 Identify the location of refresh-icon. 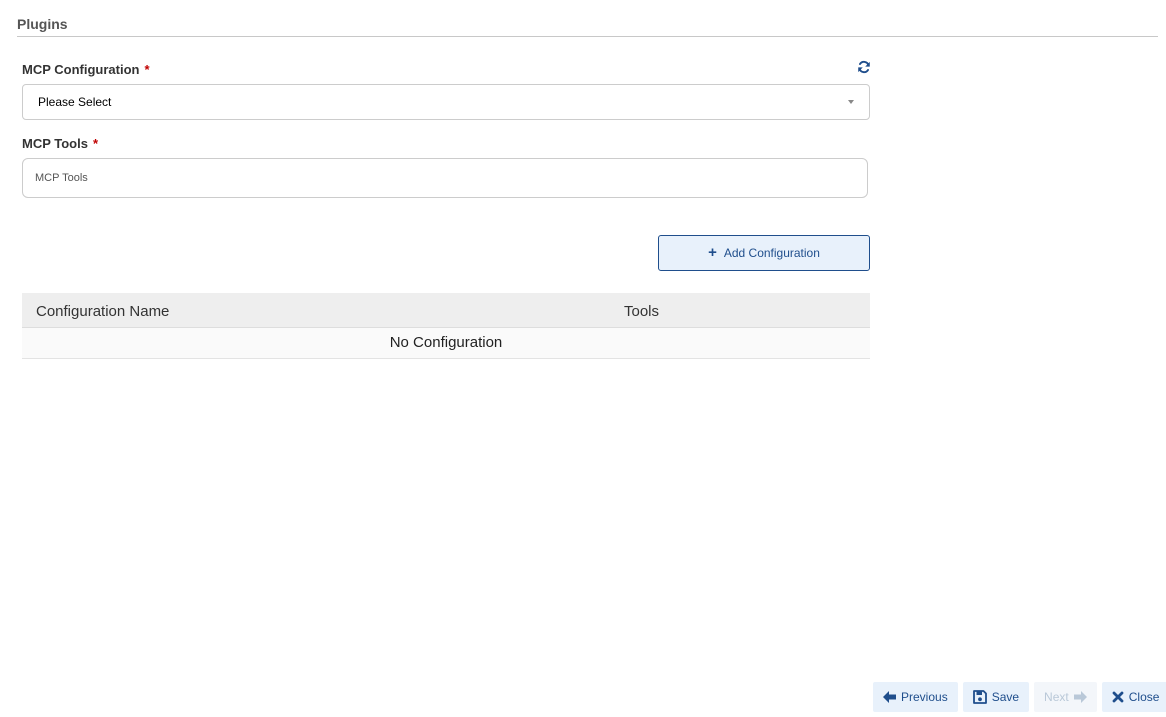
(864, 67).